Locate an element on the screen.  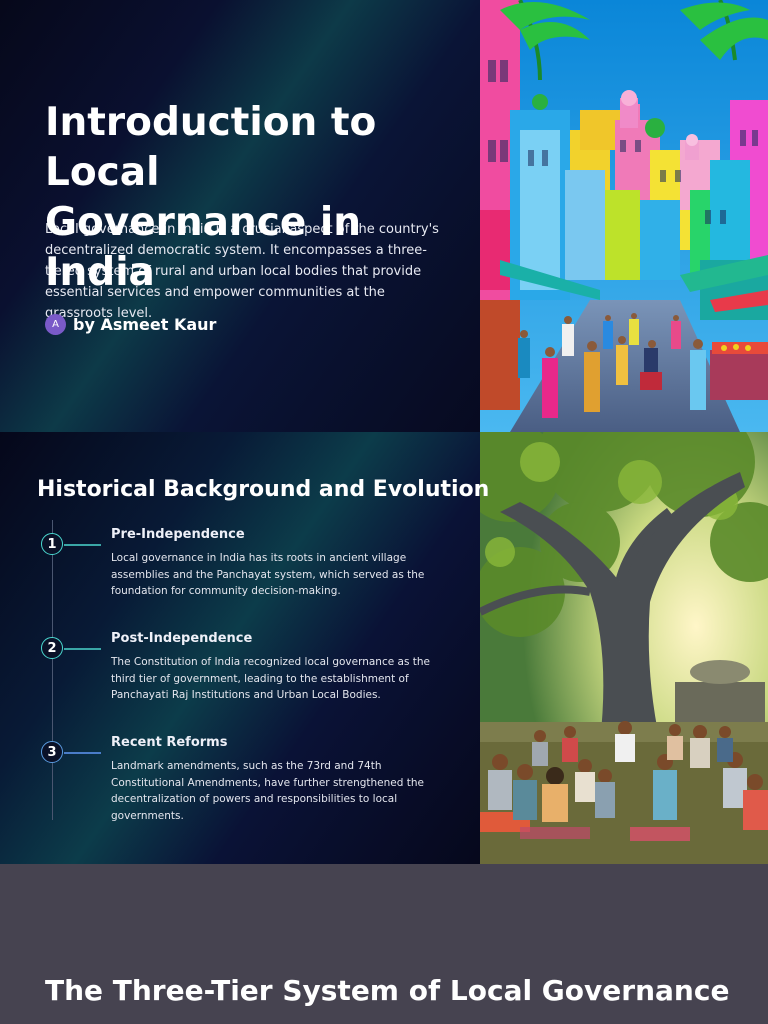
timeline-heading: Post-Independence is located at coordinates (182, 638).